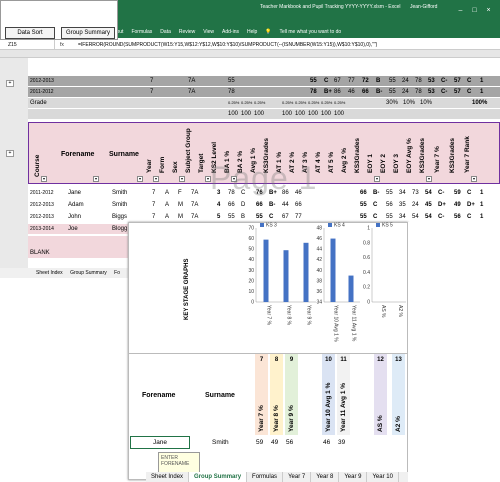  I want to click on legend-label: KS 3, so click(271, 226).